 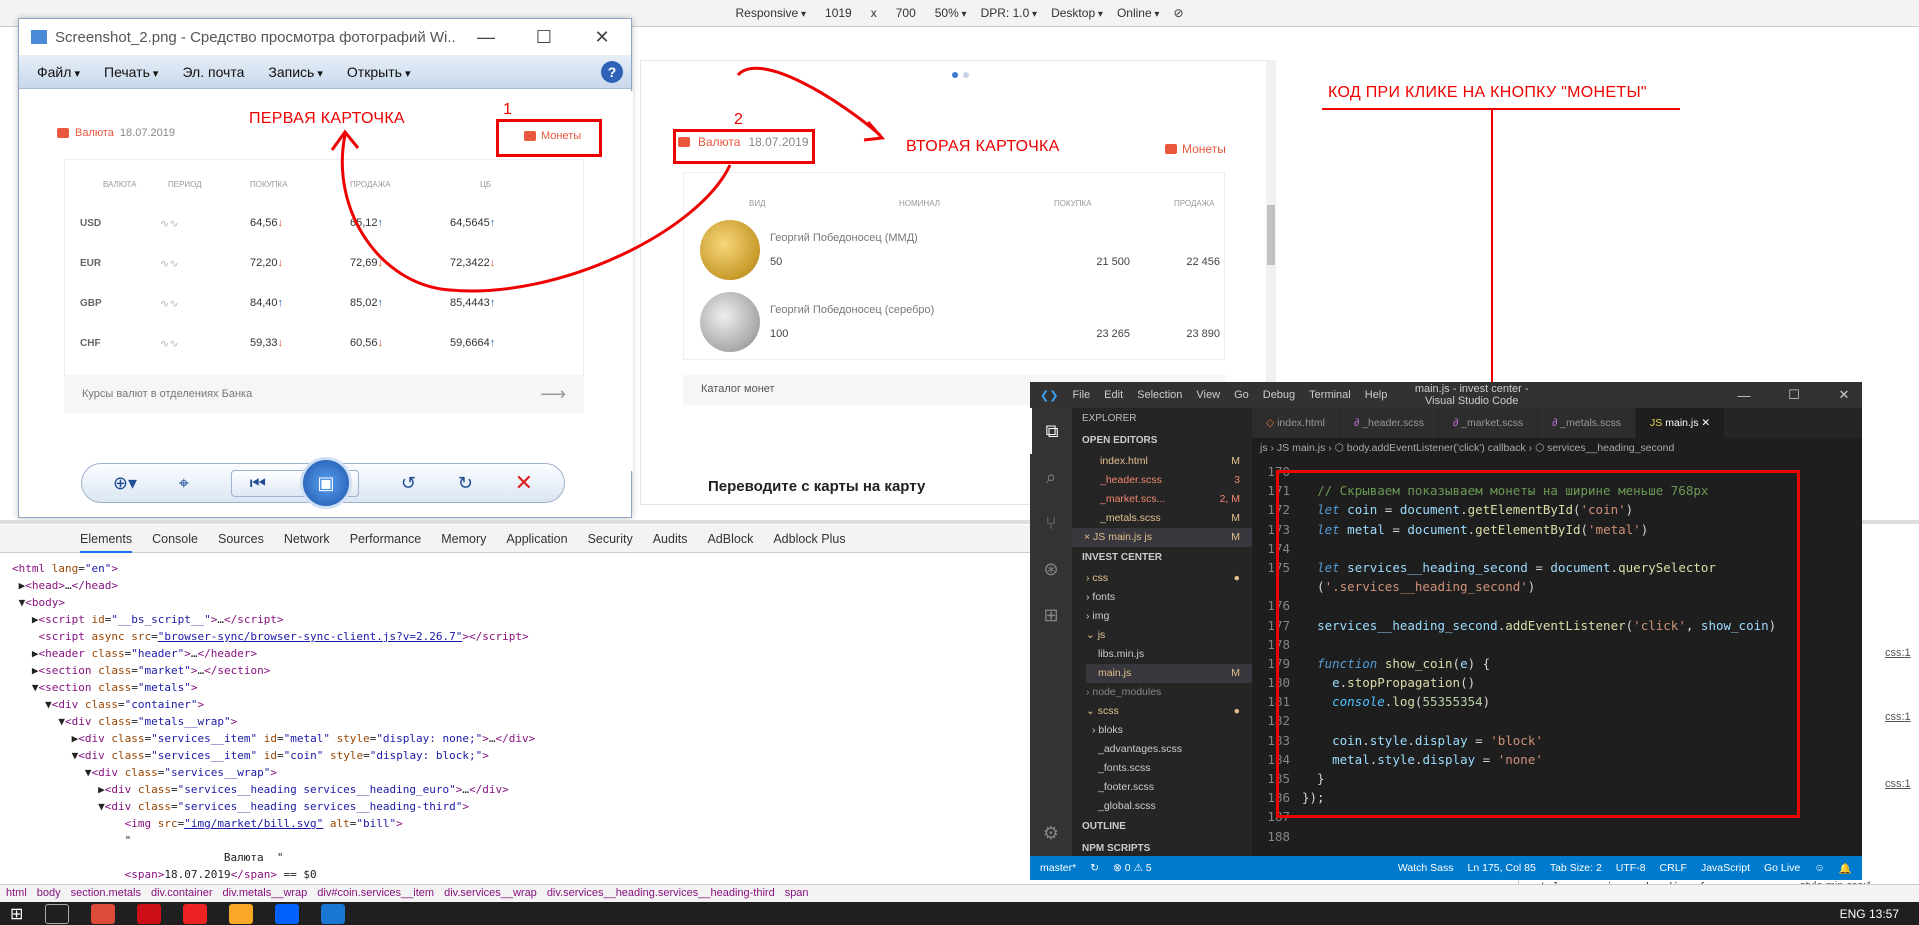 What do you see at coordinates (1094, 868) in the screenshot?
I see `sync-icon: ↻` at bounding box center [1094, 868].